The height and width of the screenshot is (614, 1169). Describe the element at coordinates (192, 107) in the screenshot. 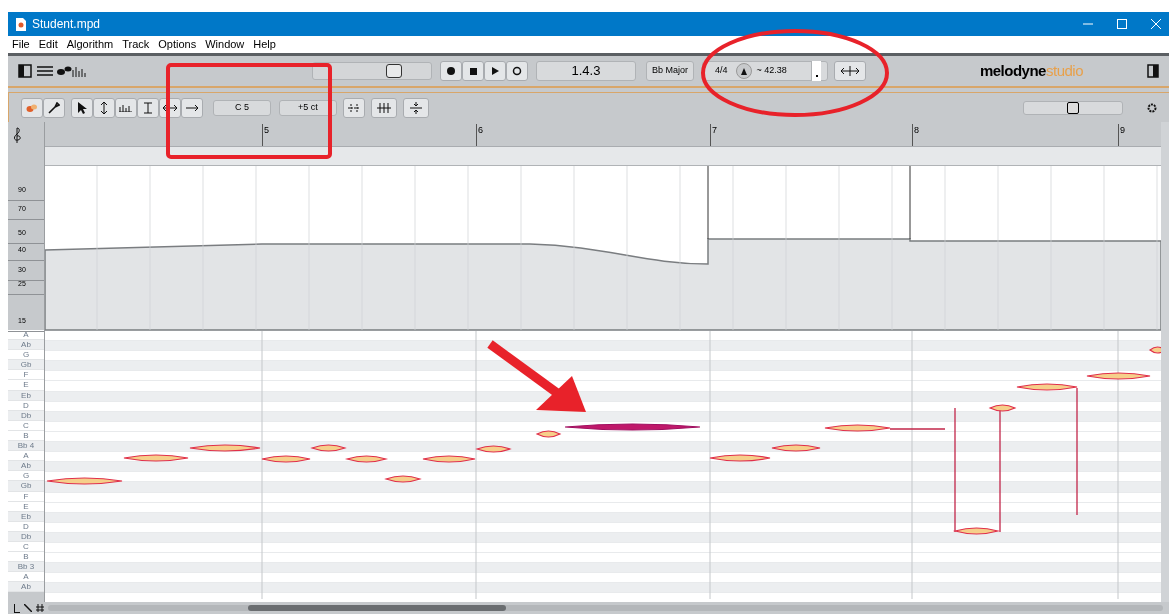

I see `split-tool-icon` at that location.